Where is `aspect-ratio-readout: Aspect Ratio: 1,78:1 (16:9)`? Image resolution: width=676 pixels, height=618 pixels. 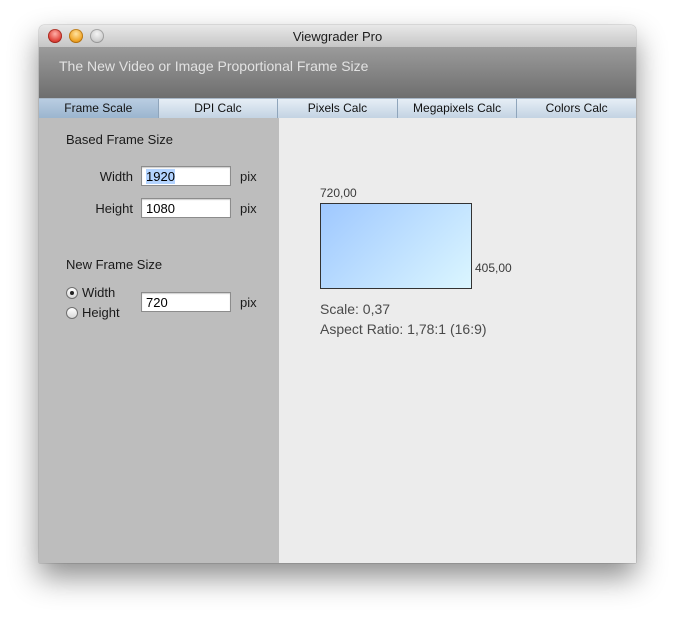
aspect-ratio-readout: Aspect Ratio: 1,78:1 (16:9) is located at coordinates (403, 329).